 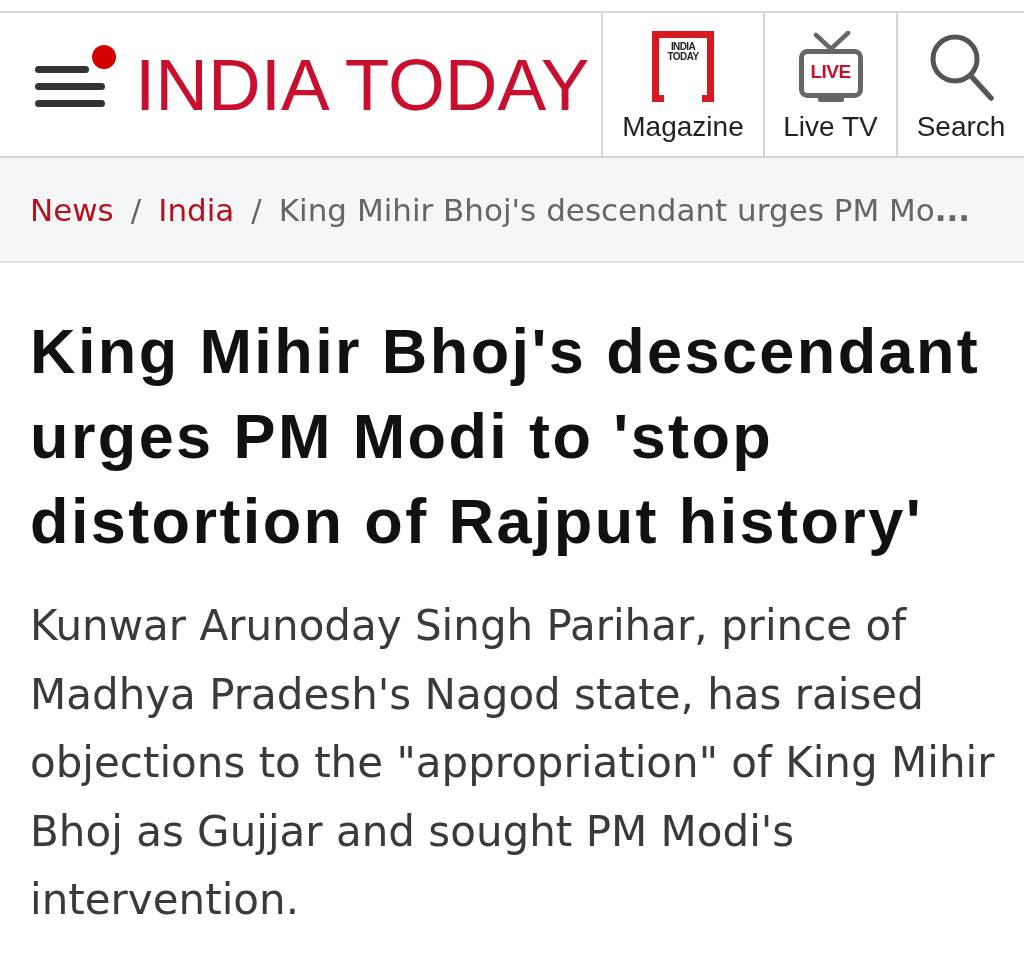 I want to click on magazine-link: INDIA TODAY Magazine, so click(x=682, y=84).